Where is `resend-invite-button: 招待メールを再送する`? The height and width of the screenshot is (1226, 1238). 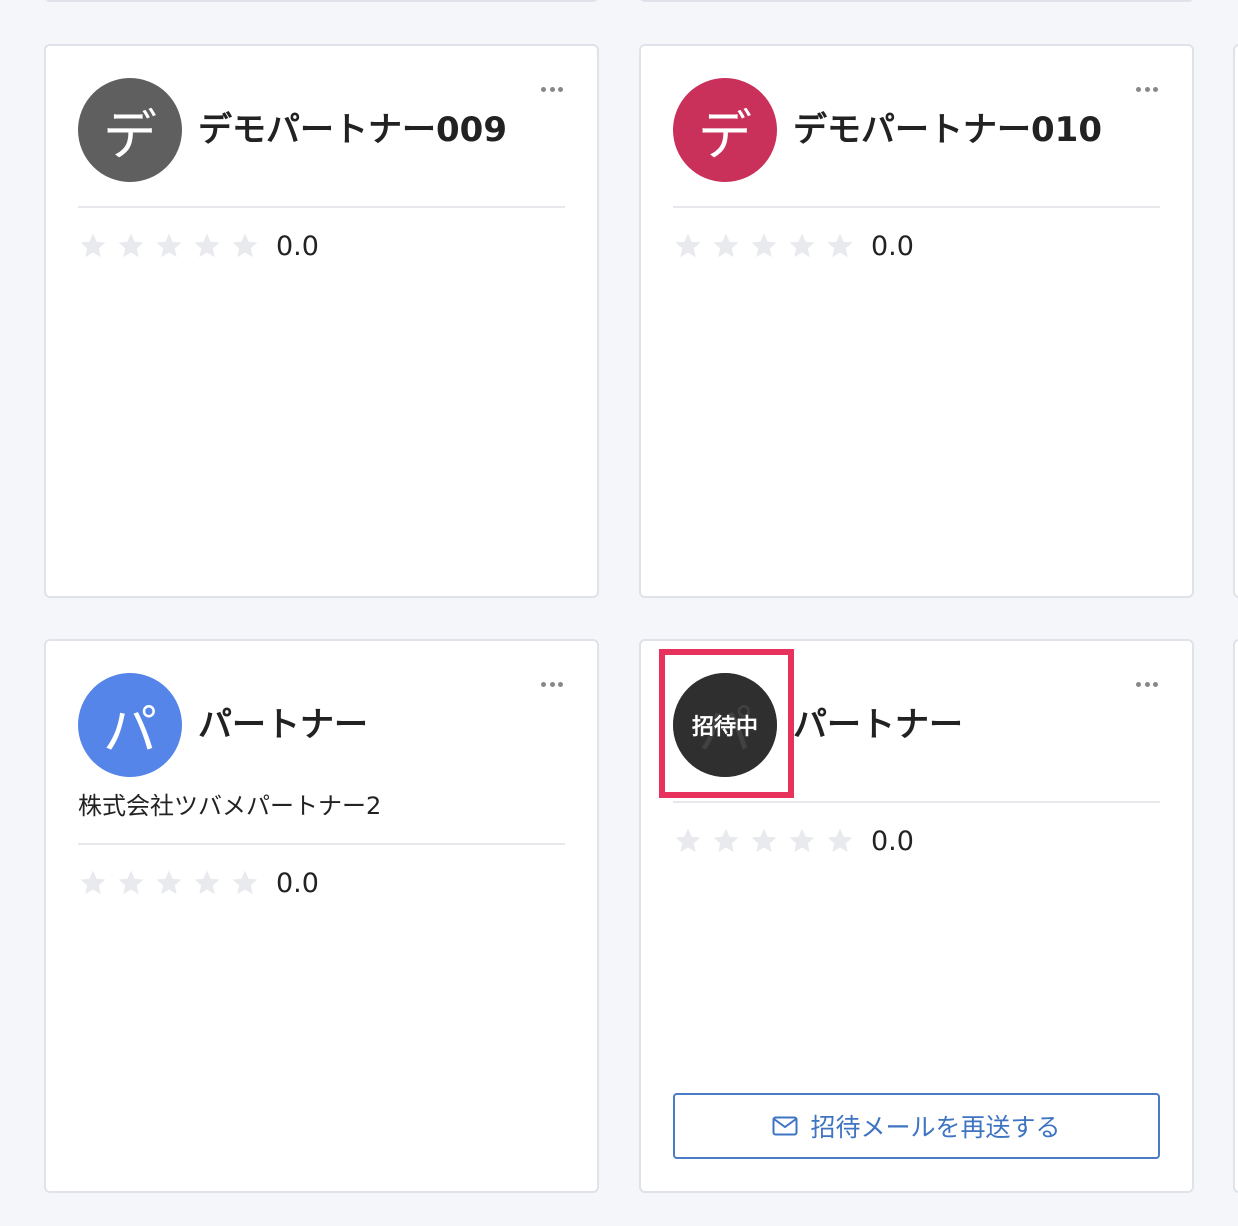
resend-invite-button: 招待メールを再送する is located at coordinates (916, 1126).